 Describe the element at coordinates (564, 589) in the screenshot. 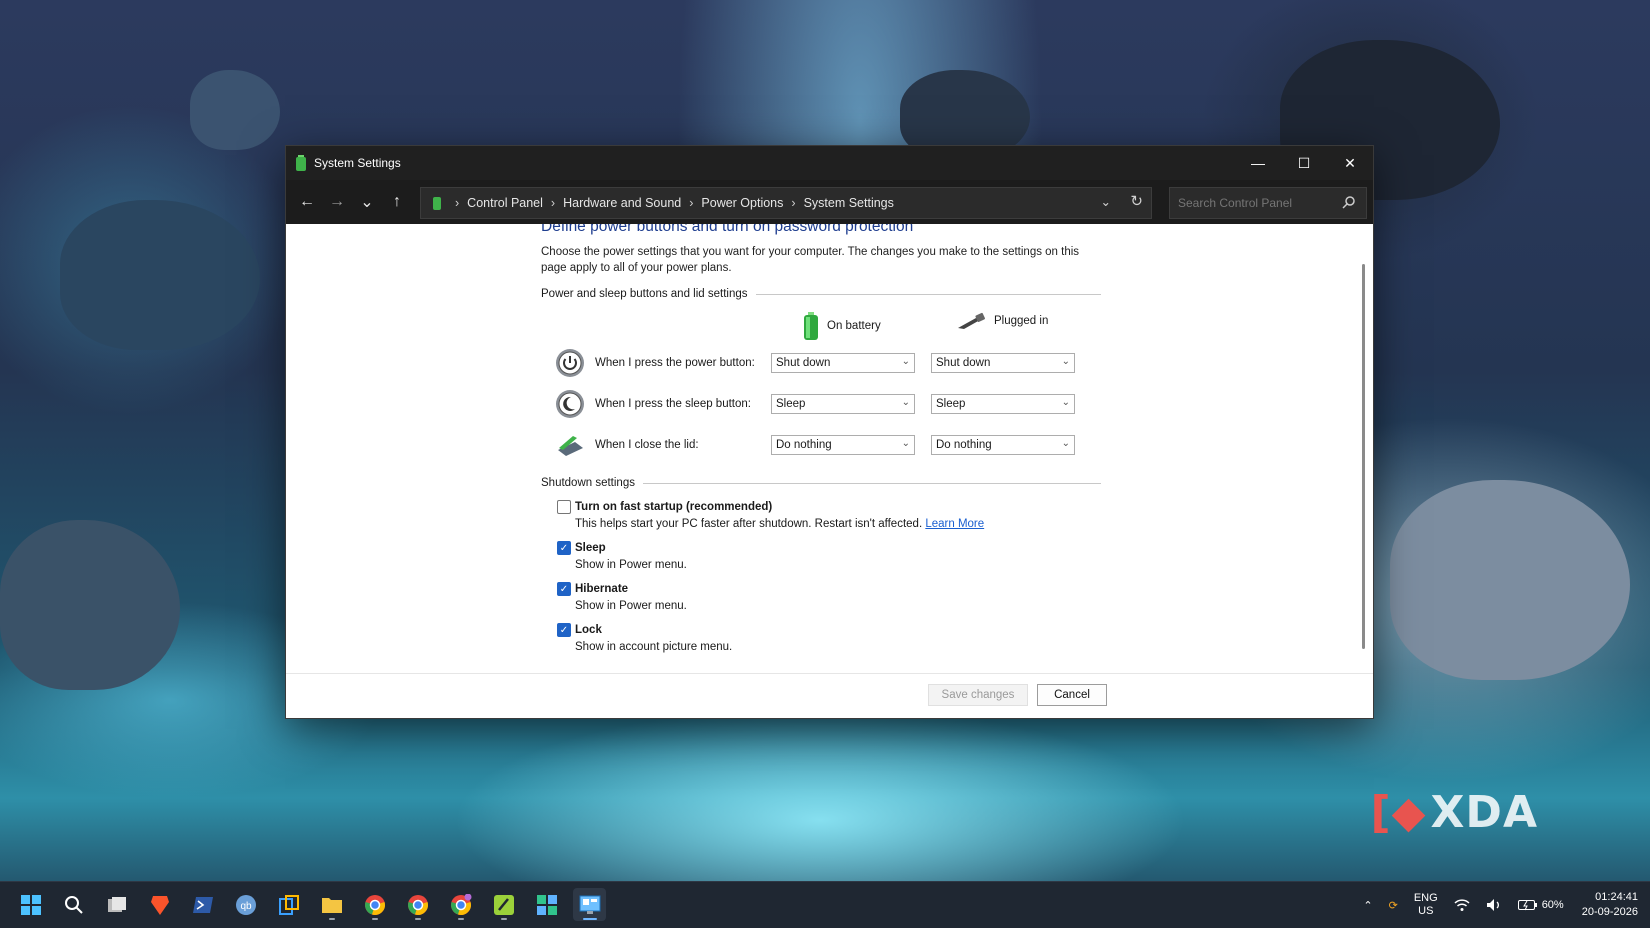

I see `hibernate-checkbox: ✓` at that location.